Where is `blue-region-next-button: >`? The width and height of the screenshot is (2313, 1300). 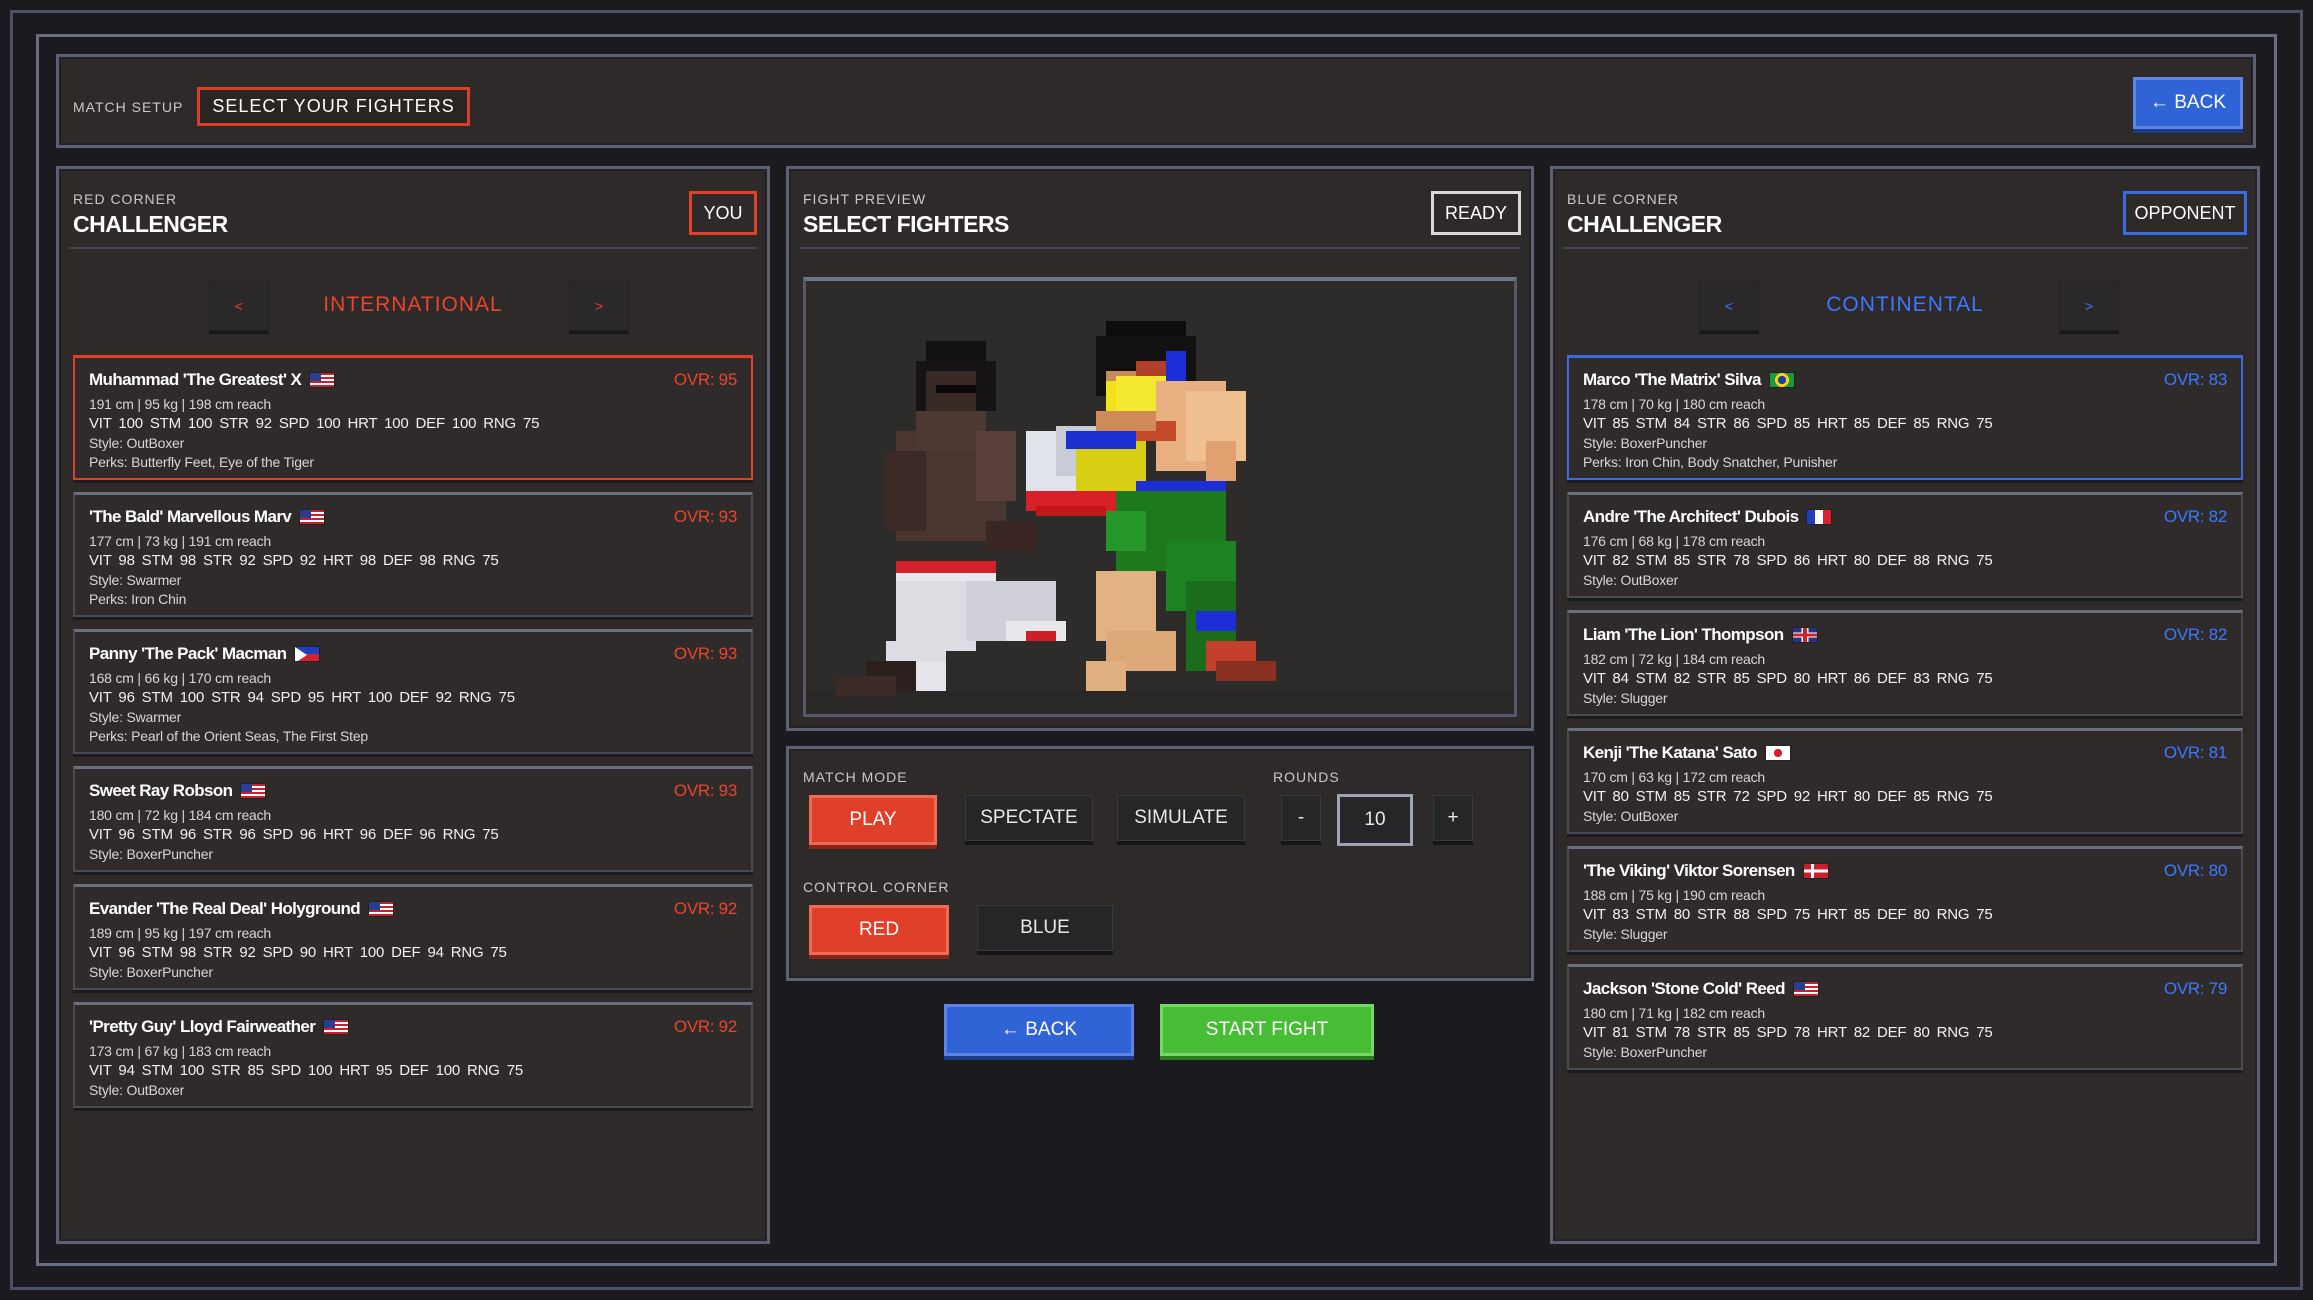 blue-region-next-button: > is located at coordinates (2089, 306).